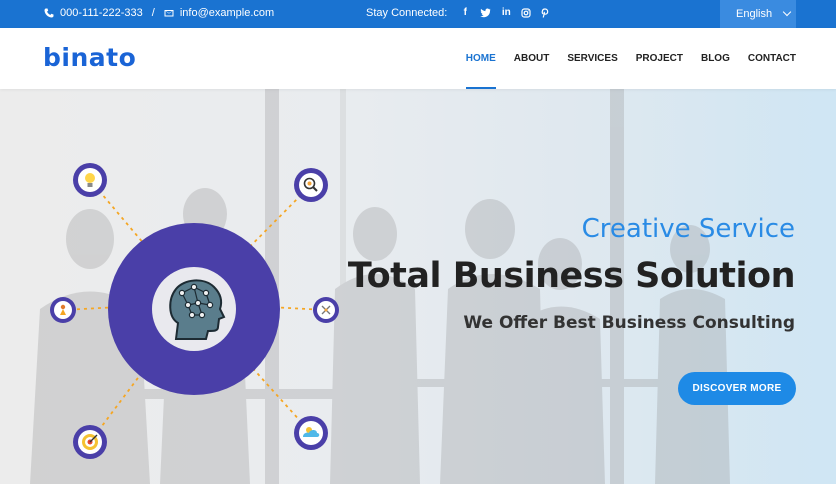  Describe the element at coordinates (754, 14) in the screenshot. I see `language-label: English` at that location.